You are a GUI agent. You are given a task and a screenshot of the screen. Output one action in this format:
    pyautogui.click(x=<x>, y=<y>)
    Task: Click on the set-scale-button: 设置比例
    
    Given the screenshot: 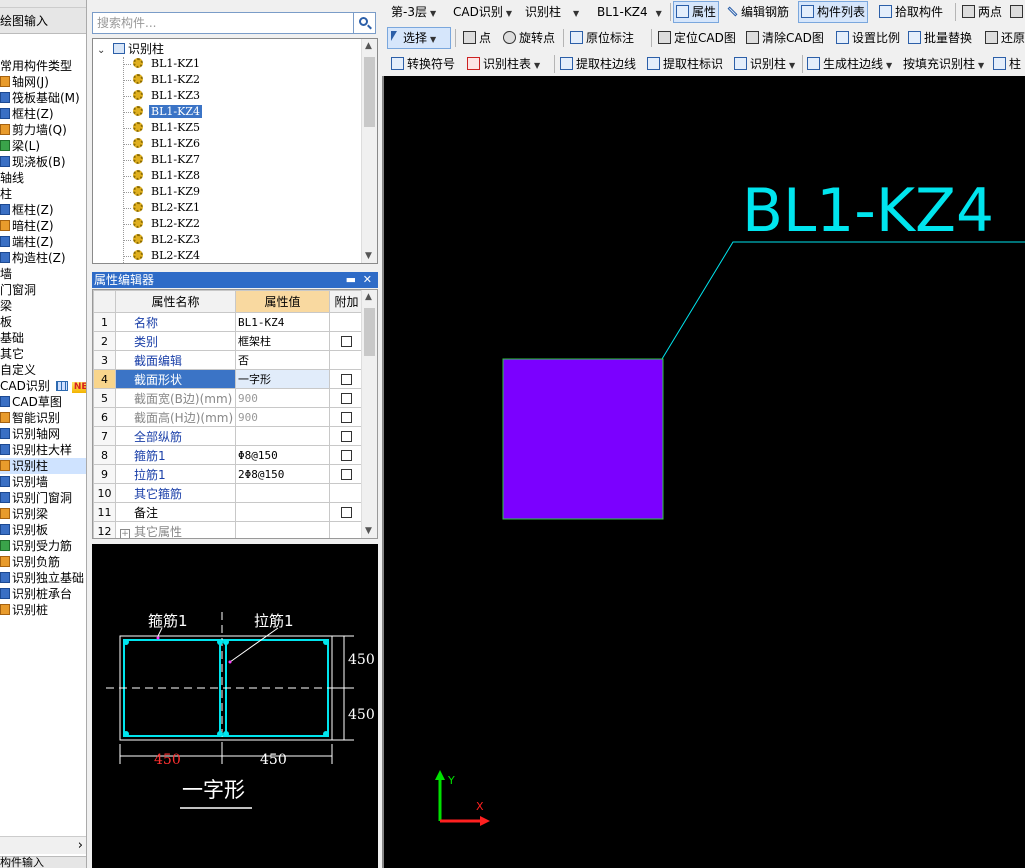 What is the action you would take?
    pyautogui.click(x=868, y=38)
    